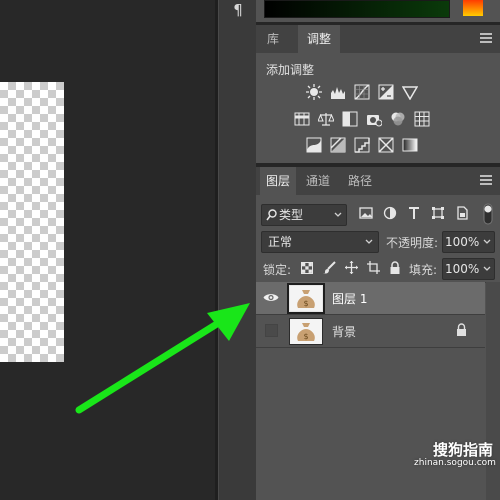 This screenshot has height=500, width=500. I want to click on watermark-text: 搜狗指南, so click(462, 450).